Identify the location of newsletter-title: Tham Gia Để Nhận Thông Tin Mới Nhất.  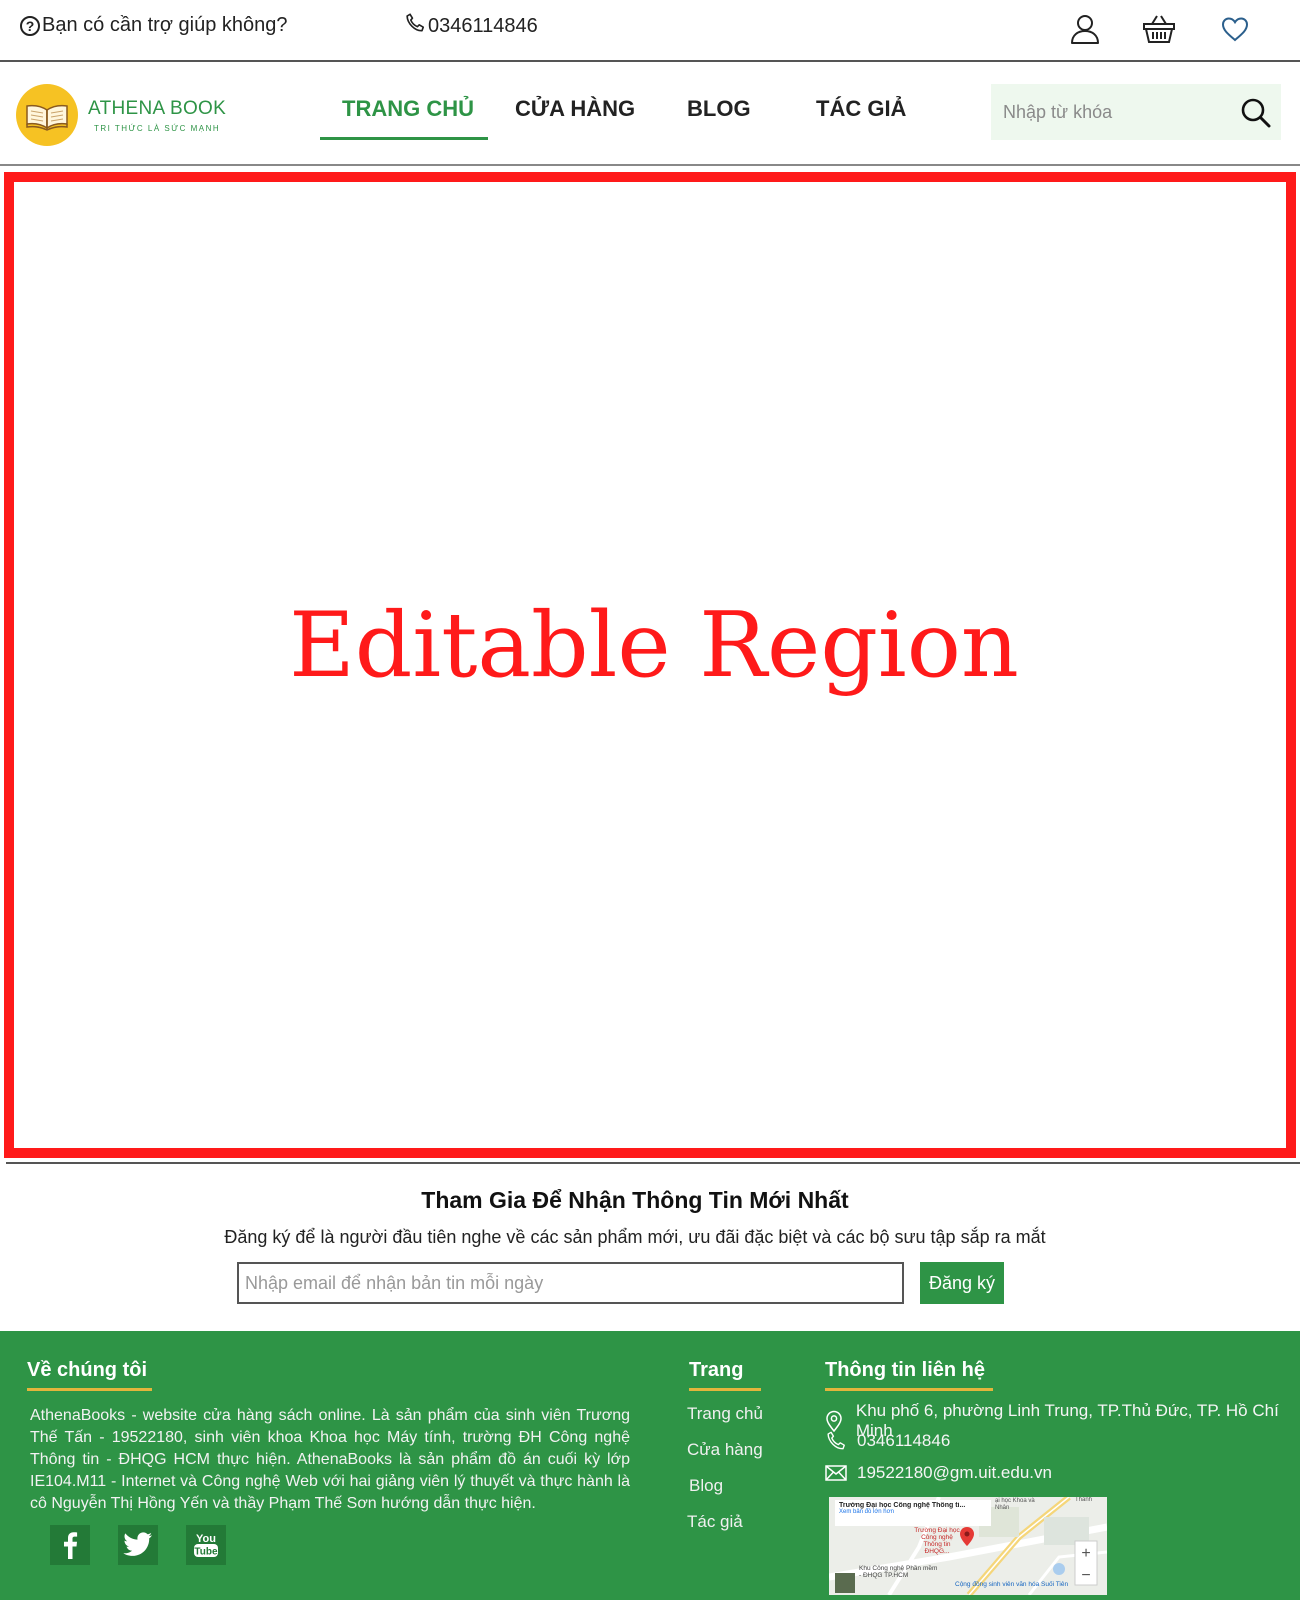
(635, 1200).